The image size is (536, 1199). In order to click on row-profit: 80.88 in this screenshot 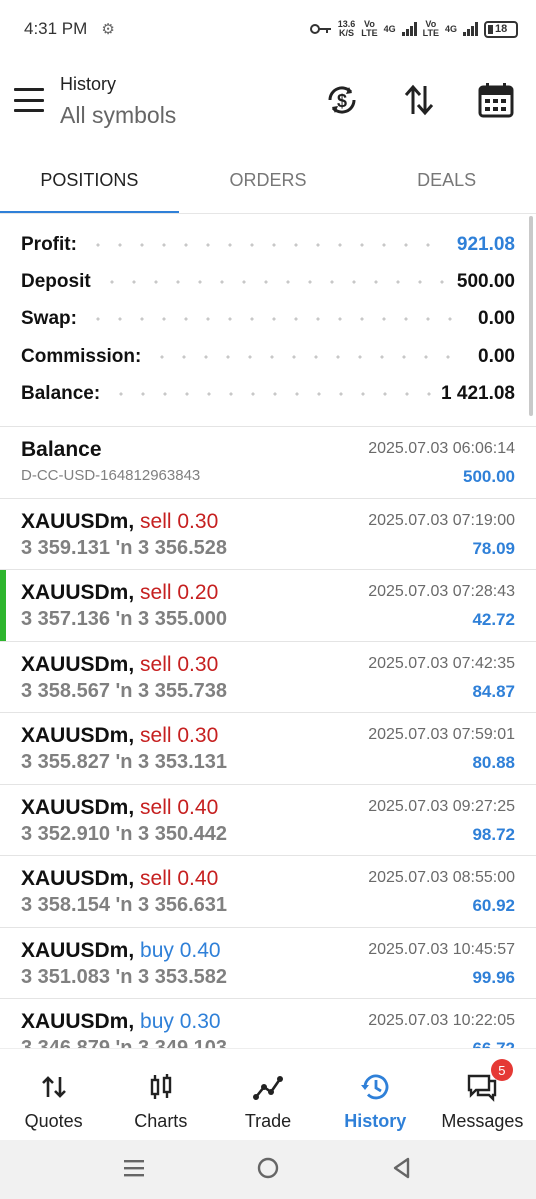, I will do `click(493, 762)`.